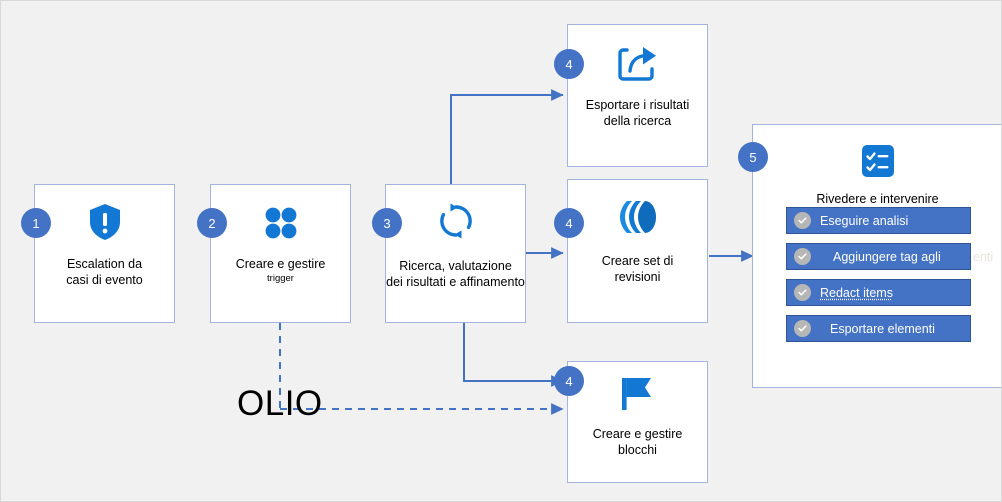 Image resolution: width=1002 pixels, height=502 pixels. I want to click on step-card-5-label: Rivedere e intervenire, so click(877, 199).